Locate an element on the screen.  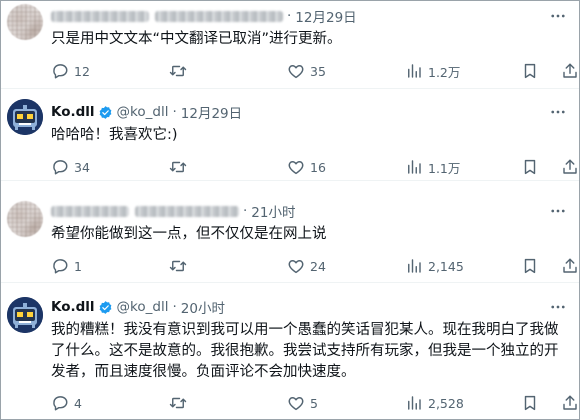
views-button: 2,528 is located at coordinates (431, 403).